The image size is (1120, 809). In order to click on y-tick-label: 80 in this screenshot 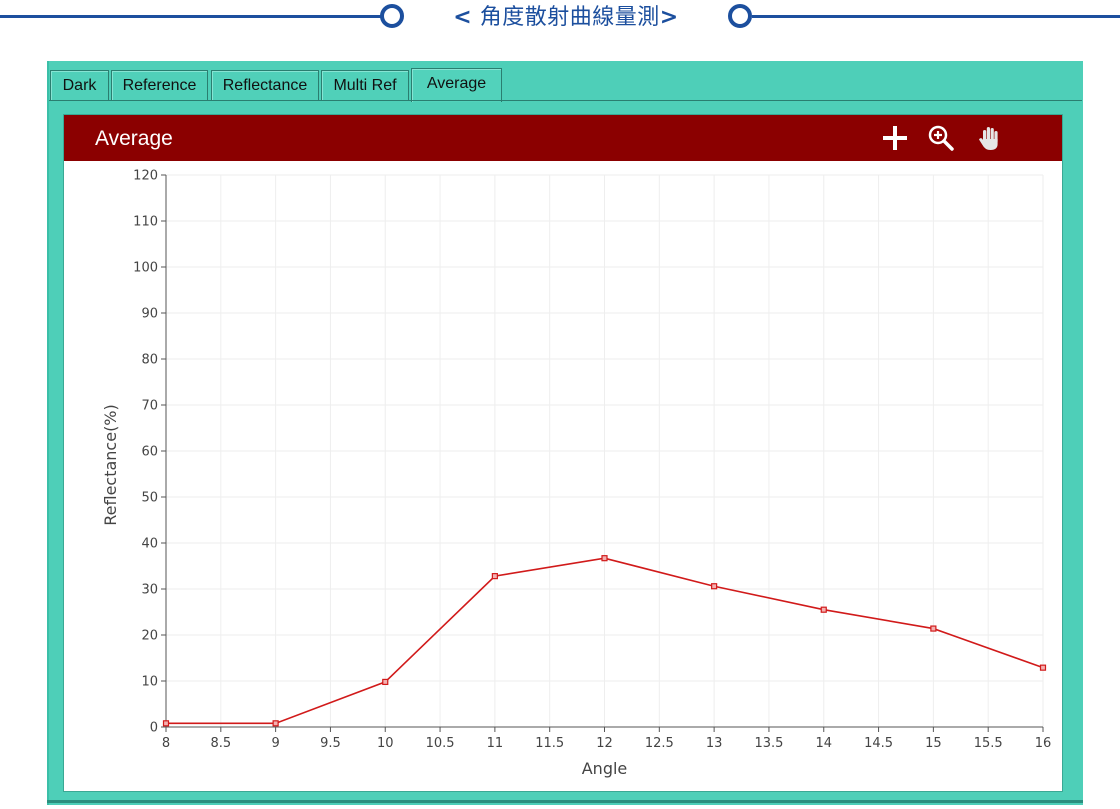, I will do `click(149, 360)`.